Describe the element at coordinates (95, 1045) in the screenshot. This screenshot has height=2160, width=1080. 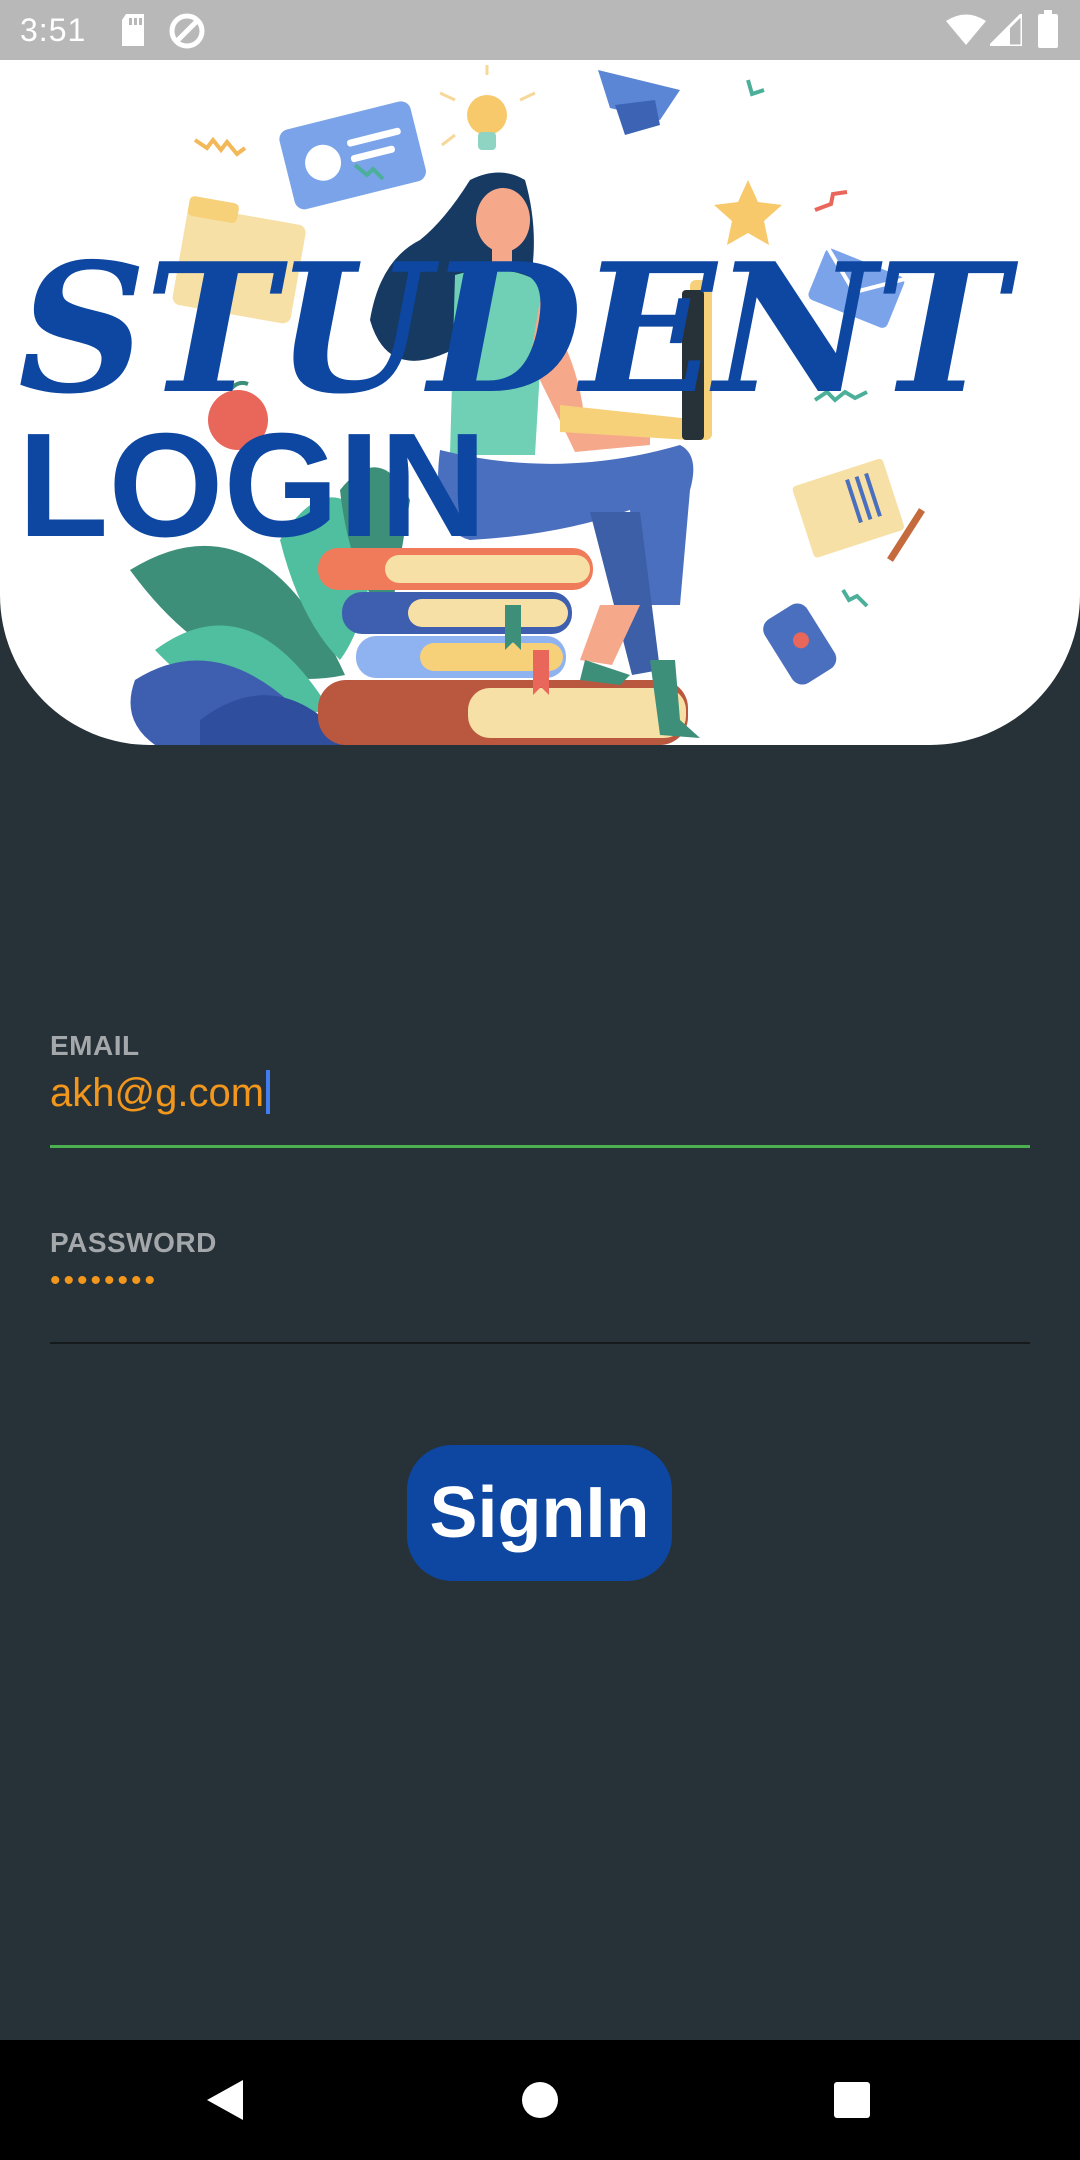
I see `email-label: EMAIL` at that location.